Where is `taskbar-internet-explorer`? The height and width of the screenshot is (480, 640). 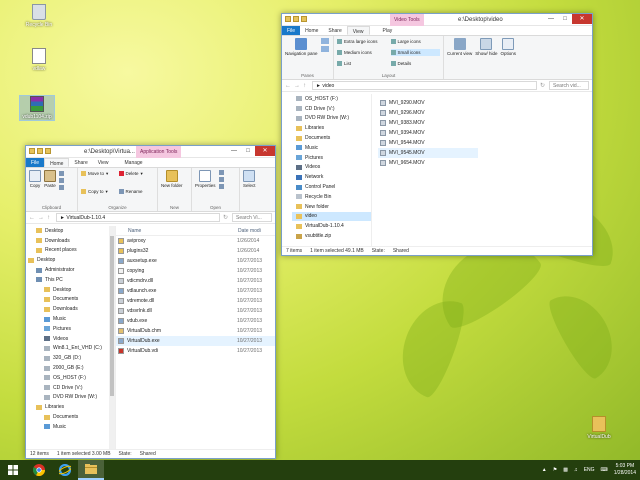 taskbar-internet-explorer is located at coordinates (65, 470).